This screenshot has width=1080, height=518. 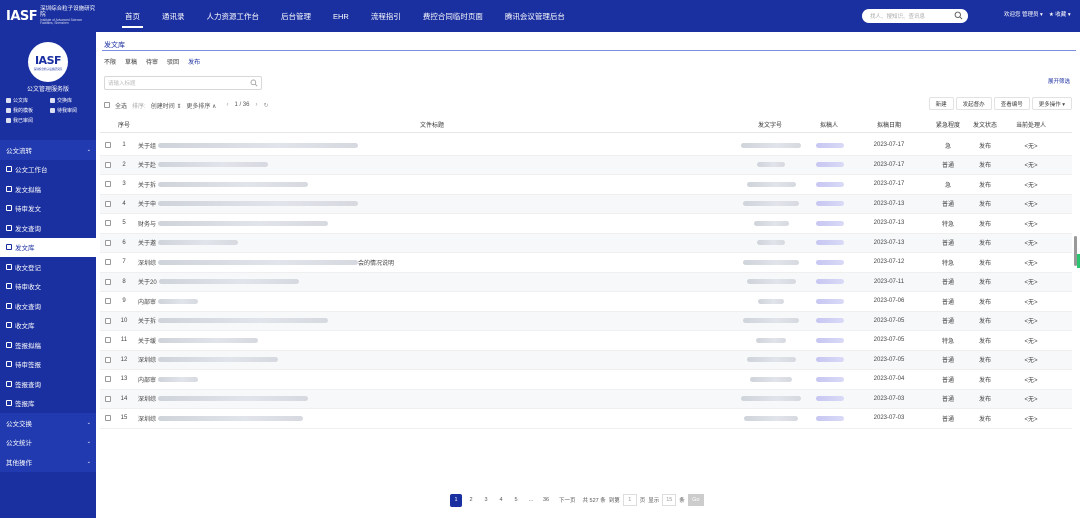 I want to click on column-header: 当前处理人, so click(x=1031, y=124).